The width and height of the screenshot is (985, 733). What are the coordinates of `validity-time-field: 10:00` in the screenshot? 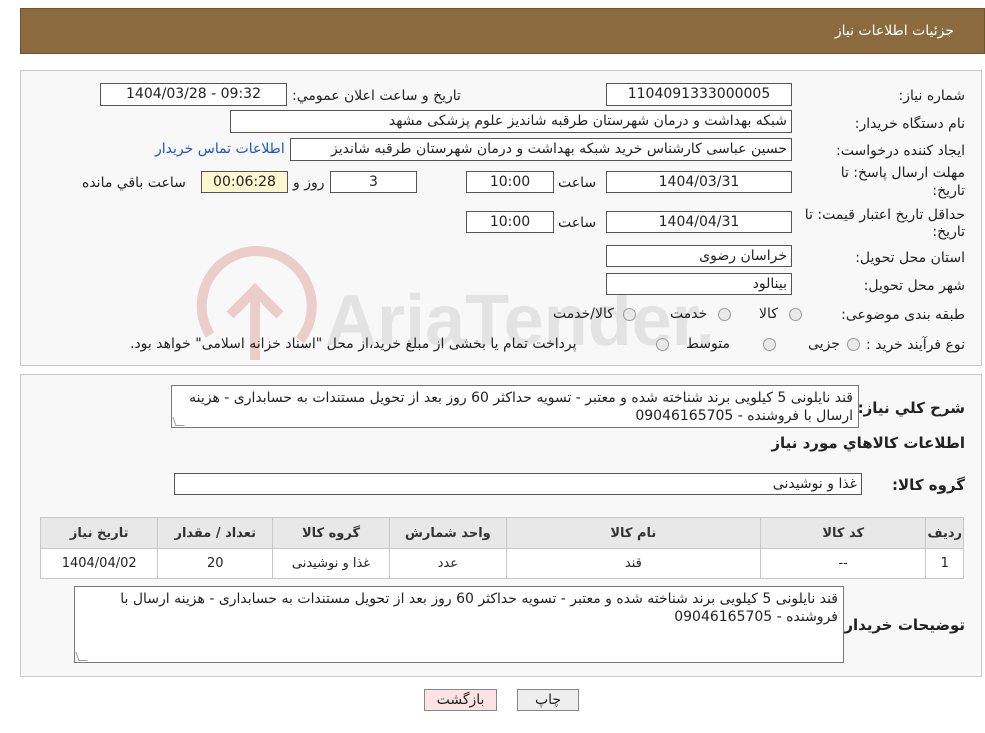 It's located at (510, 222).